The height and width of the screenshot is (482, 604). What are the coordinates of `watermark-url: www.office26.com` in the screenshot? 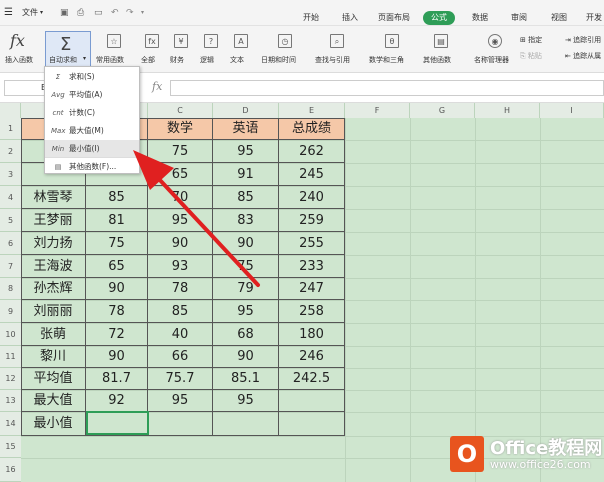 It's located at (540, 464).